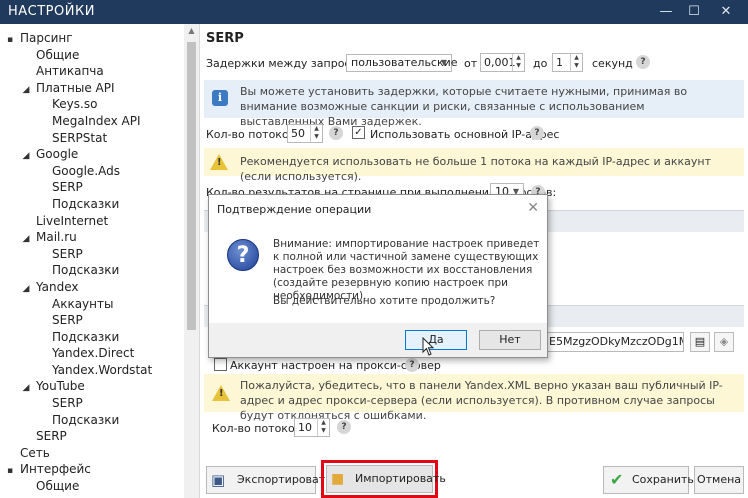 Image resolution: width=748 pixels, height=498 pixels. Describe the element at coordinates (92, 104) in the screenshot. I see `tree-item: Keys.so` at that location.